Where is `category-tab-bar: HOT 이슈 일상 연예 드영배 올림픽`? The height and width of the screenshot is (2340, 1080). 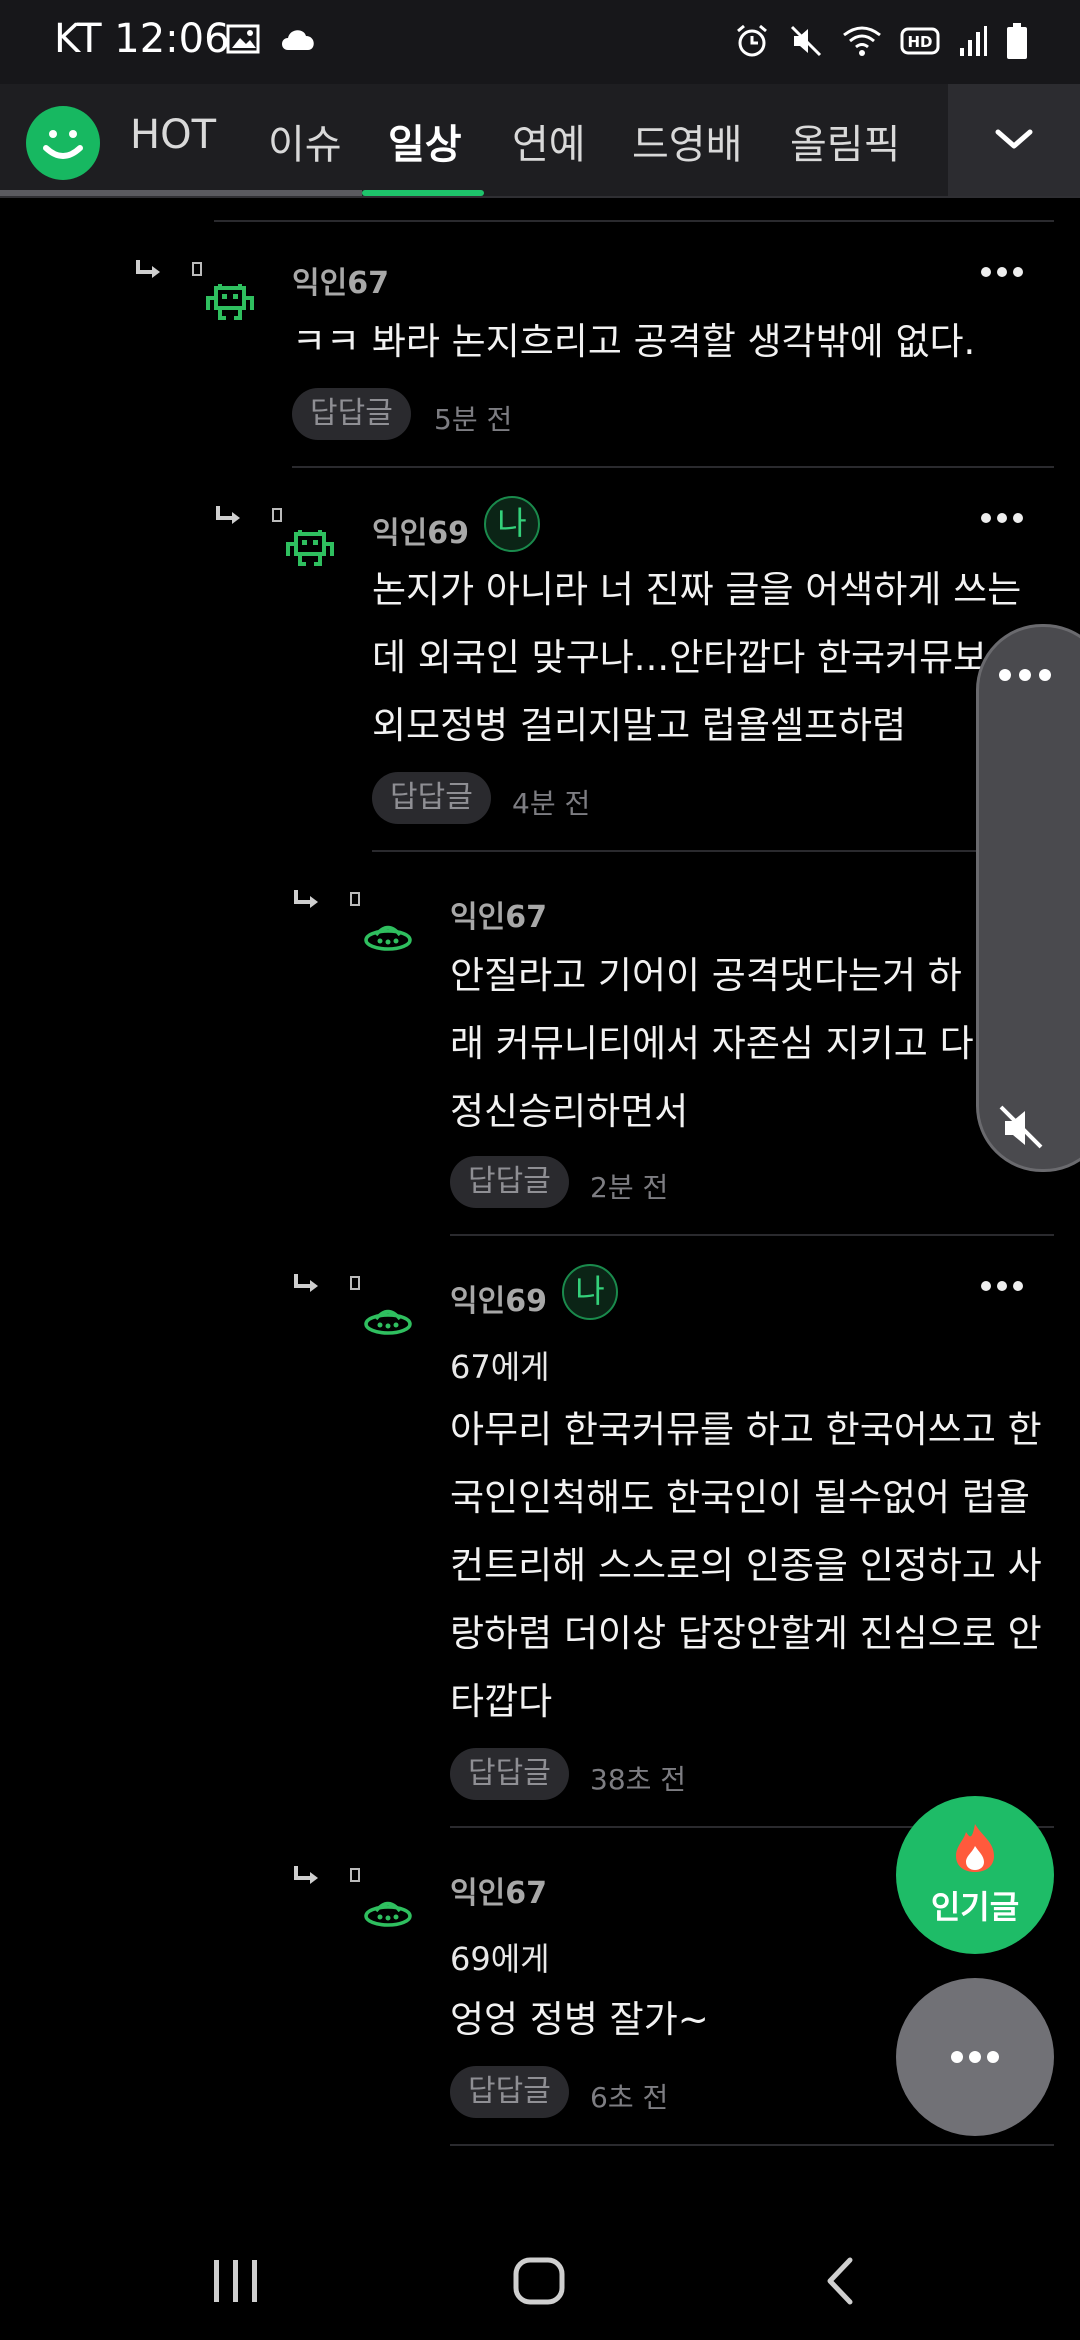 category-tab-bar: HOT 이슈 일상 연예 드영배 올림픽 is located at coordinates (540, 141).